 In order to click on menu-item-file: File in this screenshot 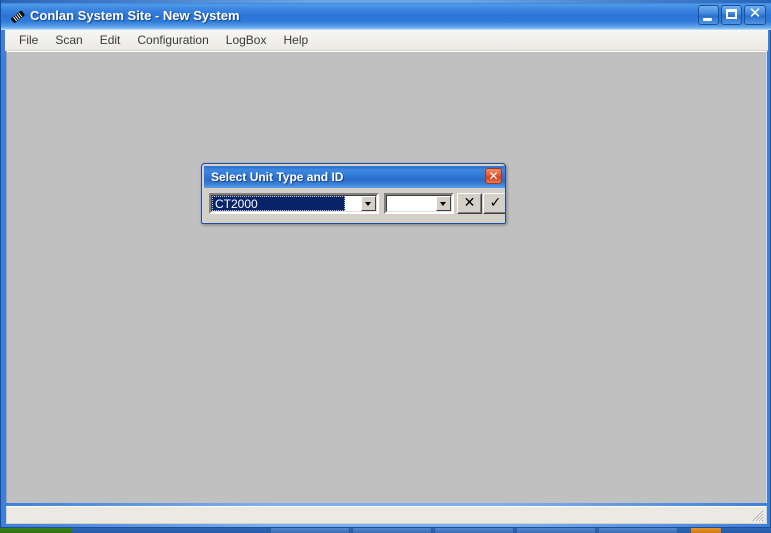, I will do `click(29, 40)`.